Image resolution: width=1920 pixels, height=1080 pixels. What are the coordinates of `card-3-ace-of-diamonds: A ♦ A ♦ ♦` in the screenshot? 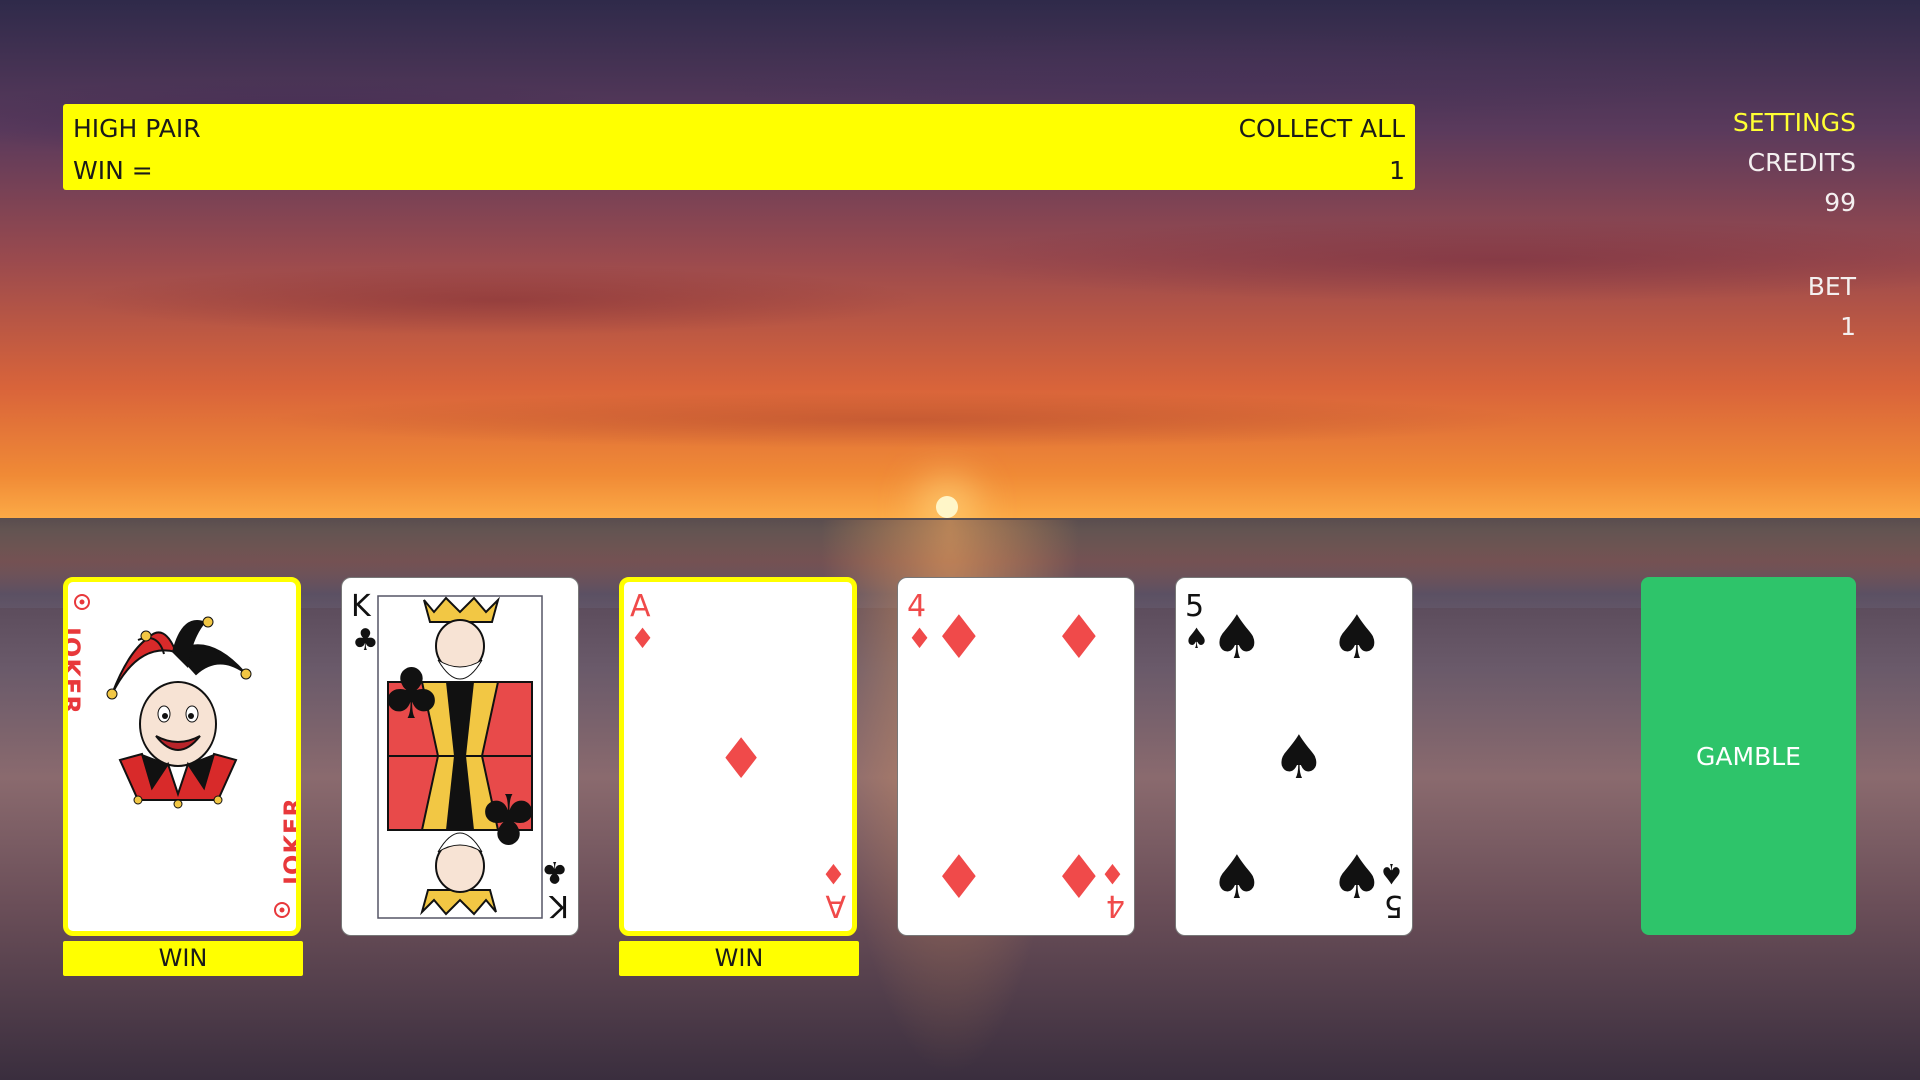 It's located at (738, 756).